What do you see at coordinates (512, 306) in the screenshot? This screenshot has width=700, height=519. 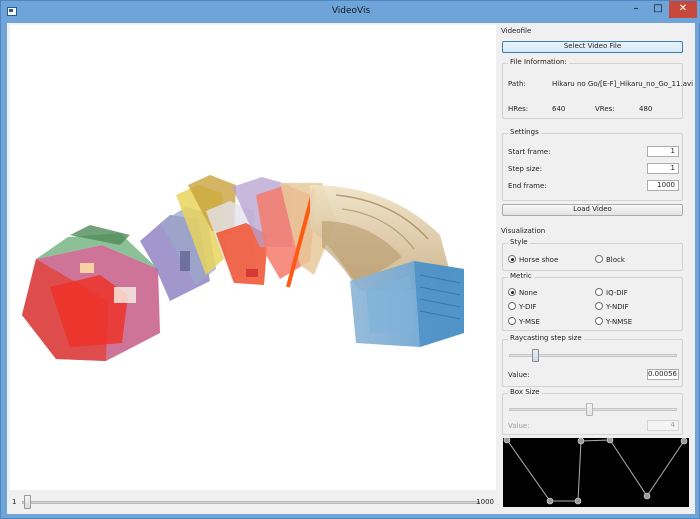 I see `metric-y-dif-radio` at bounding box center [512, 306].